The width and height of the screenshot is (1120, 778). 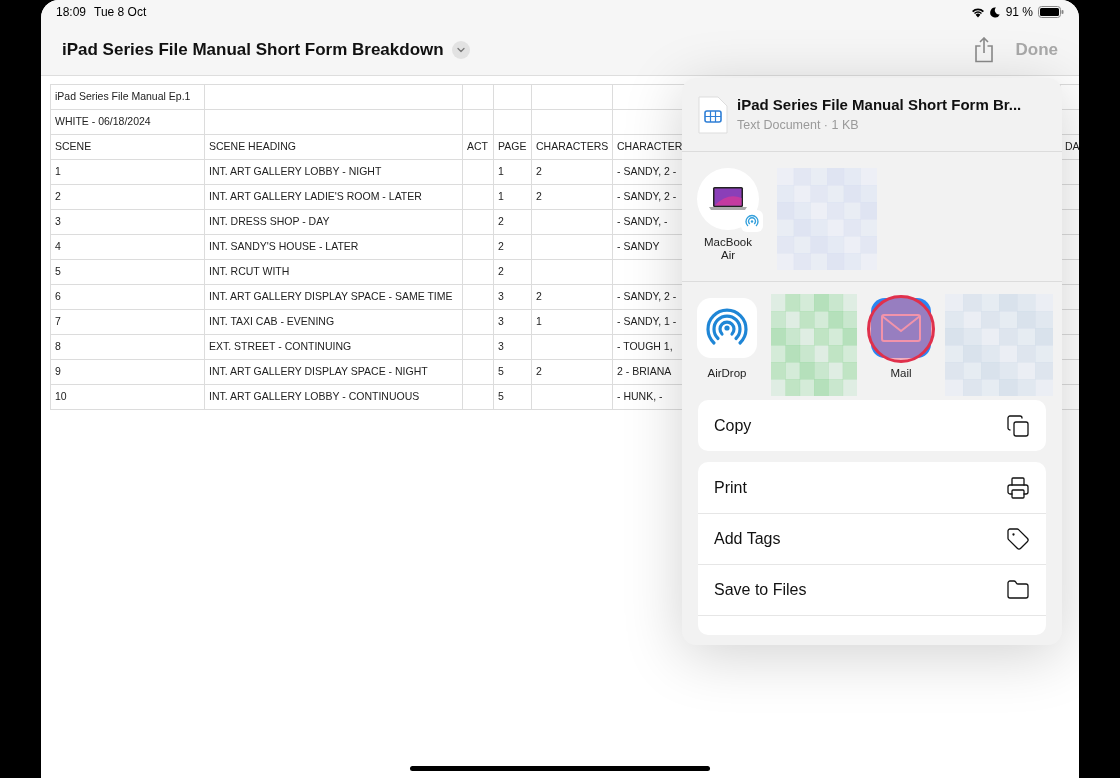 I want to click on share-action: Copy, so click(x=872, y=425).